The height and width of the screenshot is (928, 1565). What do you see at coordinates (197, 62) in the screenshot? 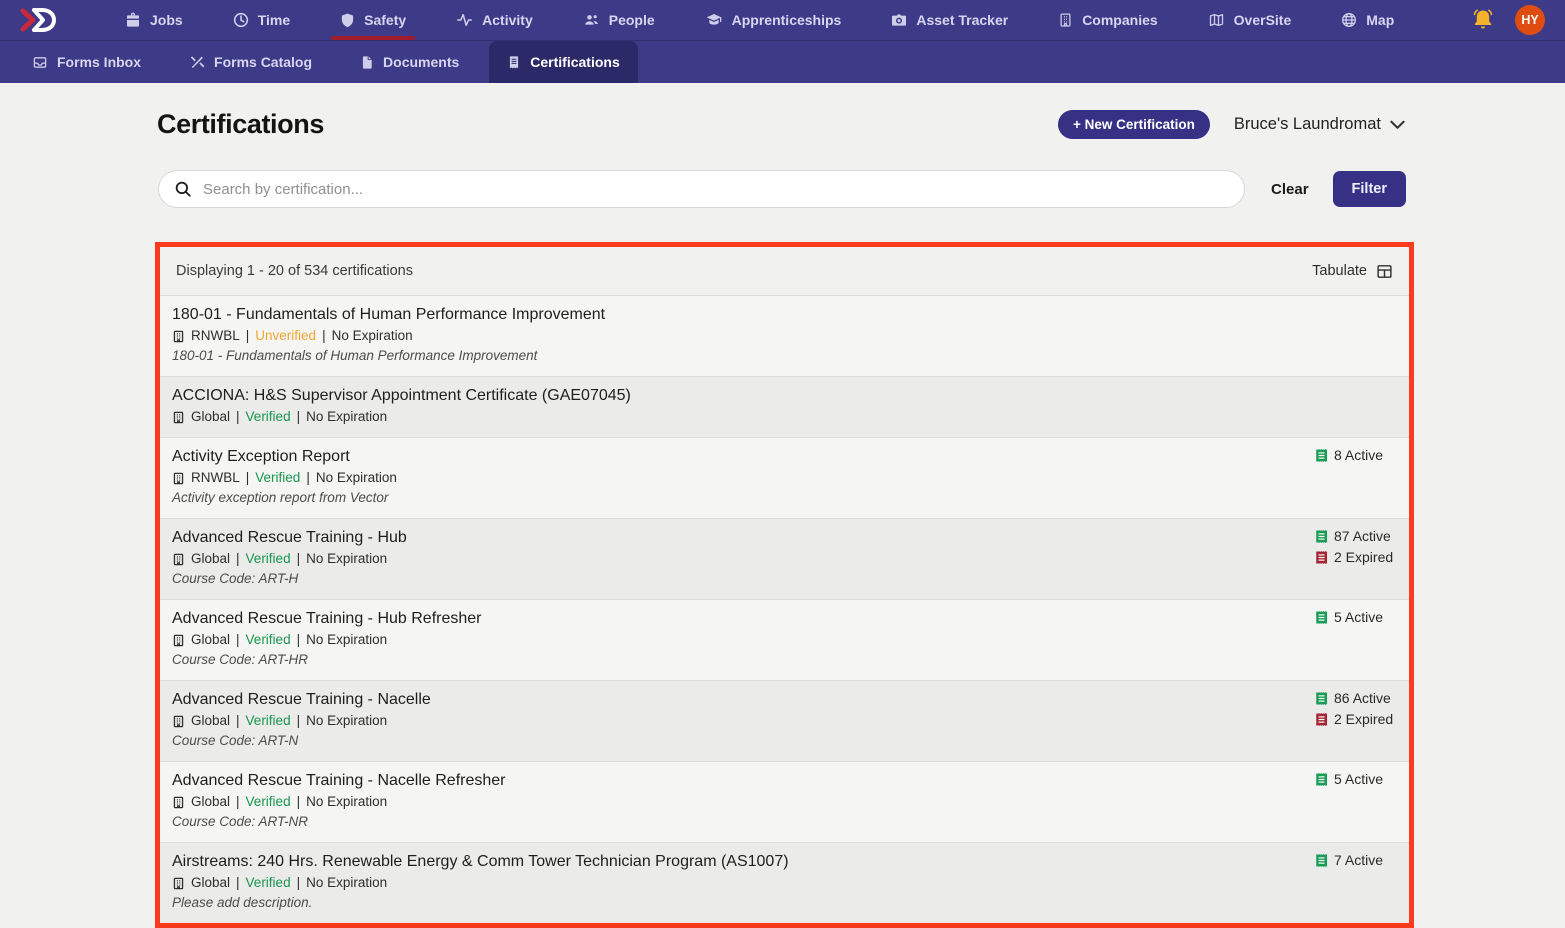
I see `tools-icon` at bounding box center [197, 62].